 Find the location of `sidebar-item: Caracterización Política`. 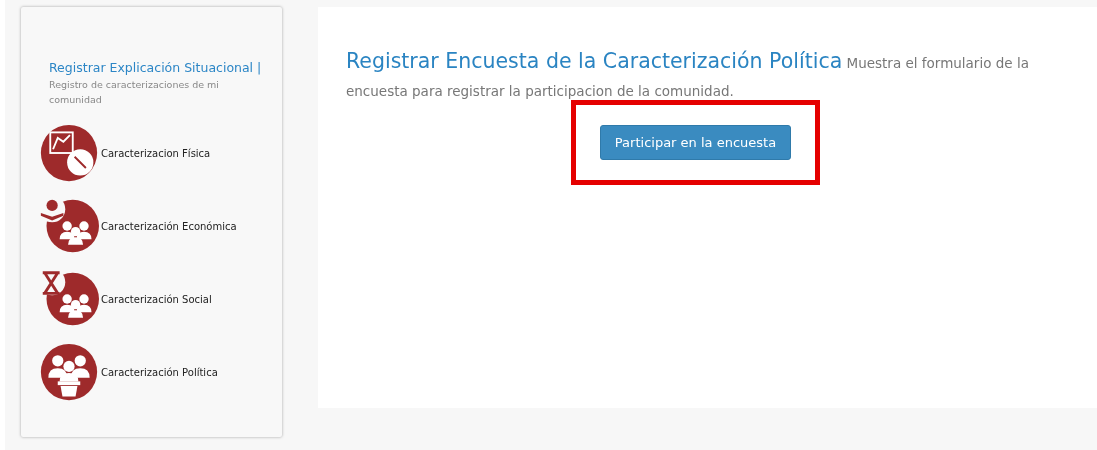

sidebar-item: Caracterización Política is located at coordinates (154, 372).